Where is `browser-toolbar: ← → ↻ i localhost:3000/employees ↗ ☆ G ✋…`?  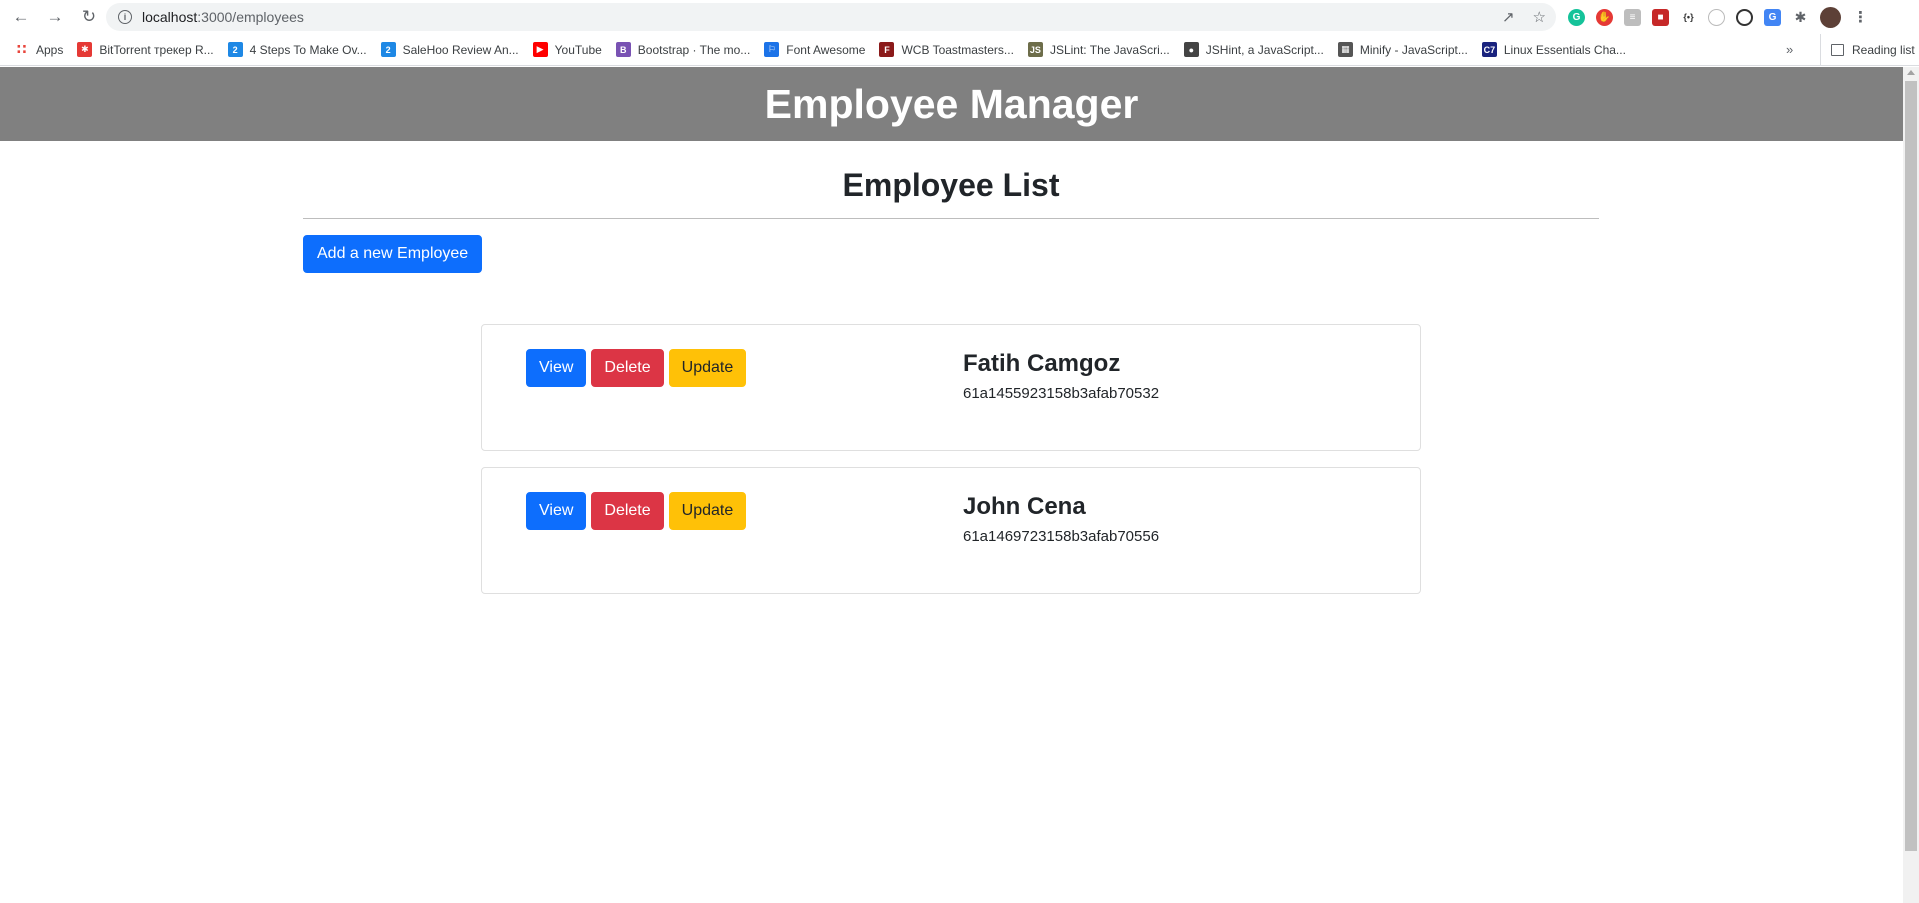 browser-toolbar: ← → ↻ i localhost:3000/employees ↗ ☆ G ✋… is located at coordinates (959, 17).